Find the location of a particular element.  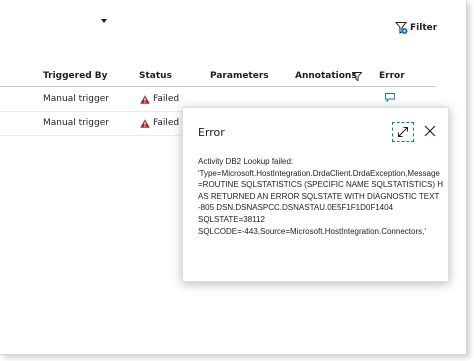

expand-icon is located at coordinates (403, 132).